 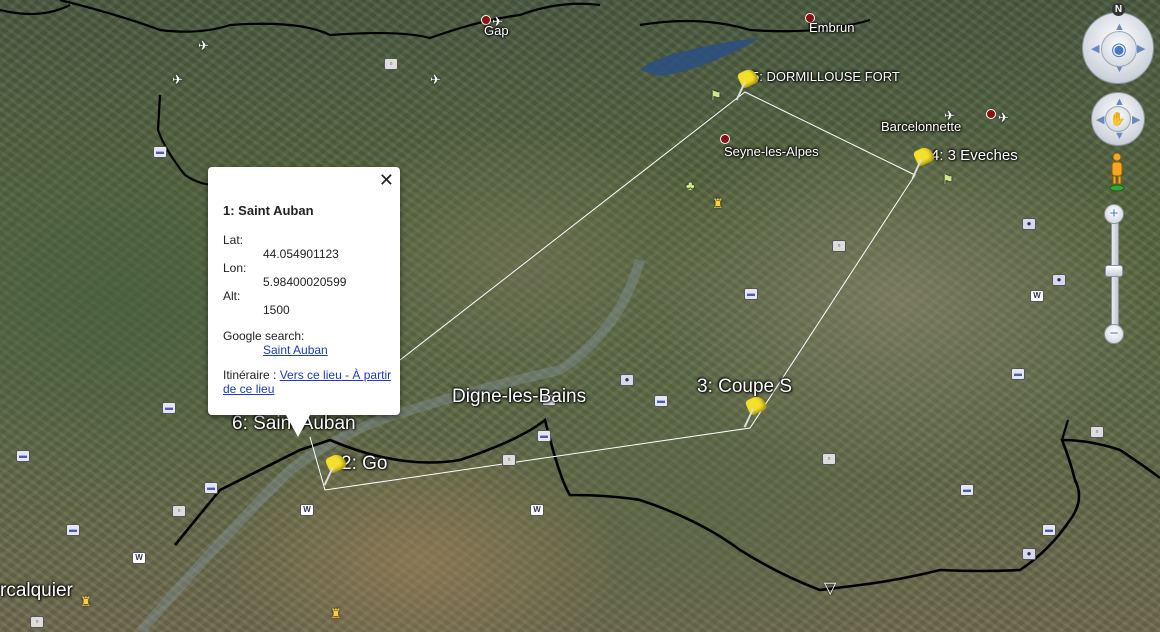 What do you see at coordinates (276, 310) in the screenshot?
I see `alt-value: 1500` at bounding box center [276, 310].